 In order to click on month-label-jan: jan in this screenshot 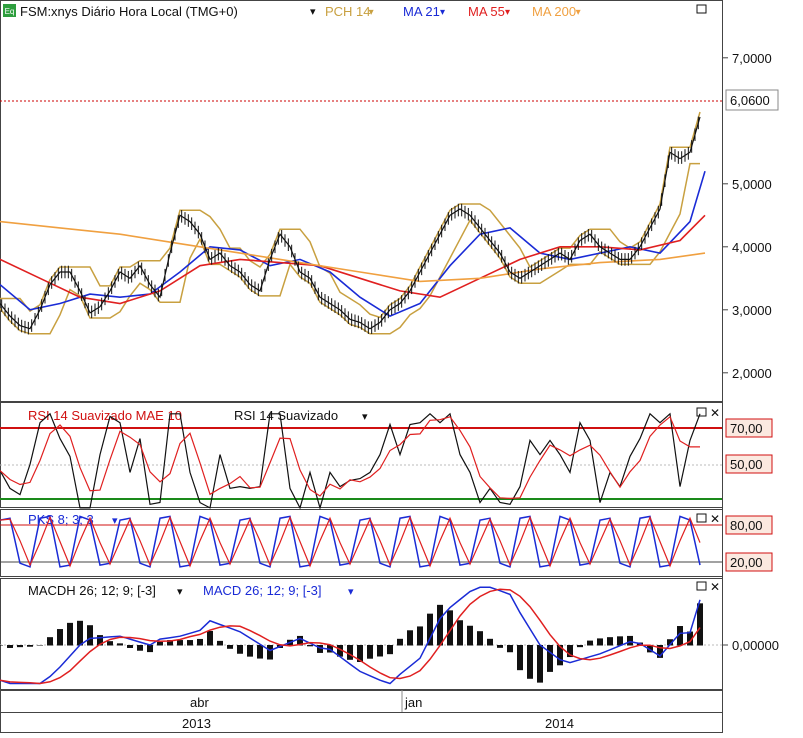, I will do `click(413, 702)`.